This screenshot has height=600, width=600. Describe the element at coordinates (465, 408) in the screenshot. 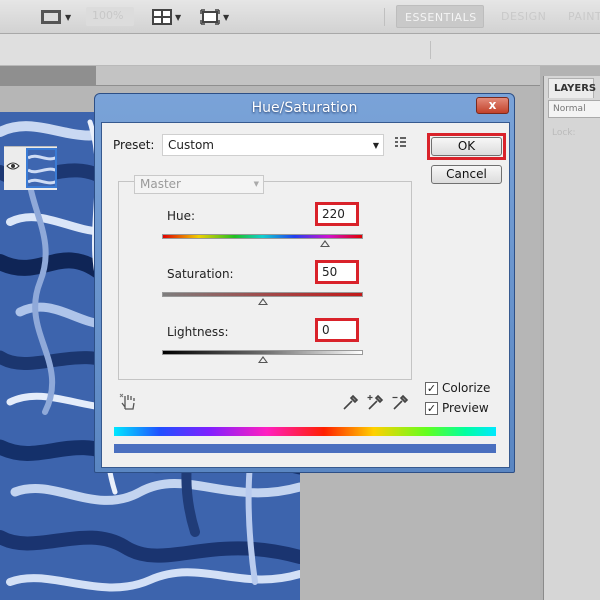

I see `preview-label: Preview` at that location.